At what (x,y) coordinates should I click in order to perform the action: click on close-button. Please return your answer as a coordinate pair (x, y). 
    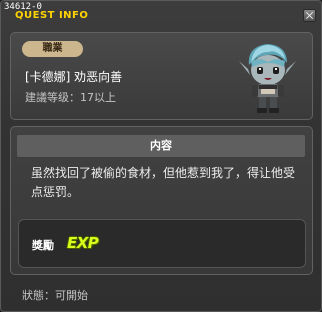
    Looking at the image, I should click on (309, 15).